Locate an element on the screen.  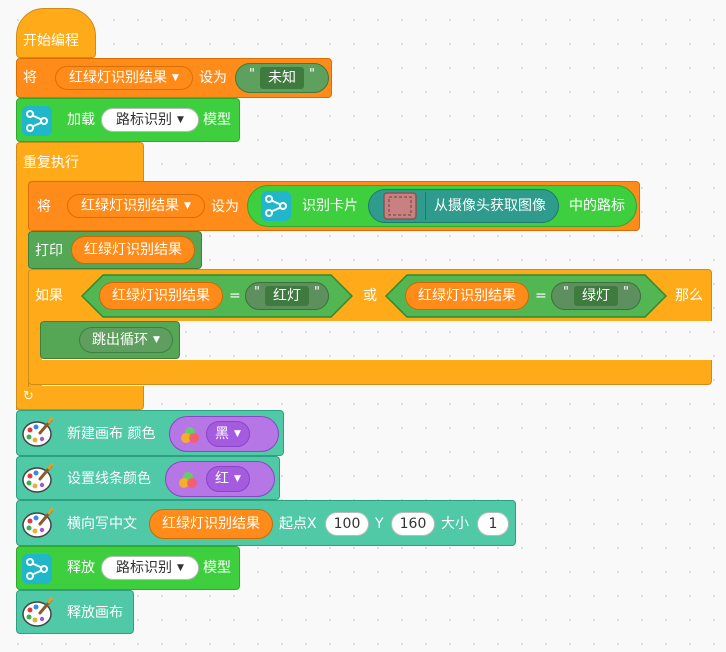
color-value: 红 is located at coordinates (222, 479).